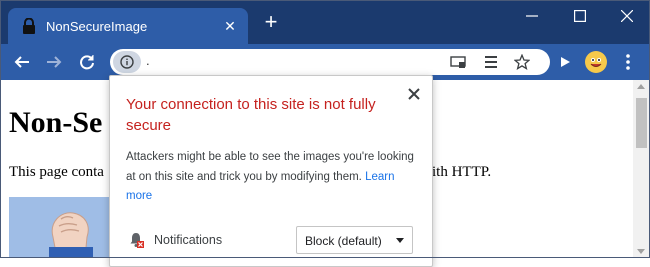 This screenshot has height=267, width=650. What do you see at coordinates (188, 240) in the screenshot?
I see `permission-label: Notifications` at bounding box center [188, 240].